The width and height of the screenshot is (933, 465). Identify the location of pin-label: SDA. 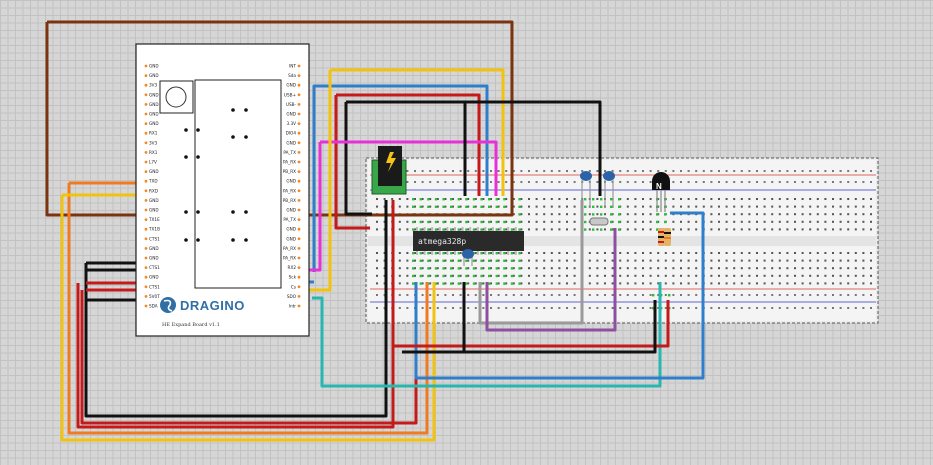
(153, 306).